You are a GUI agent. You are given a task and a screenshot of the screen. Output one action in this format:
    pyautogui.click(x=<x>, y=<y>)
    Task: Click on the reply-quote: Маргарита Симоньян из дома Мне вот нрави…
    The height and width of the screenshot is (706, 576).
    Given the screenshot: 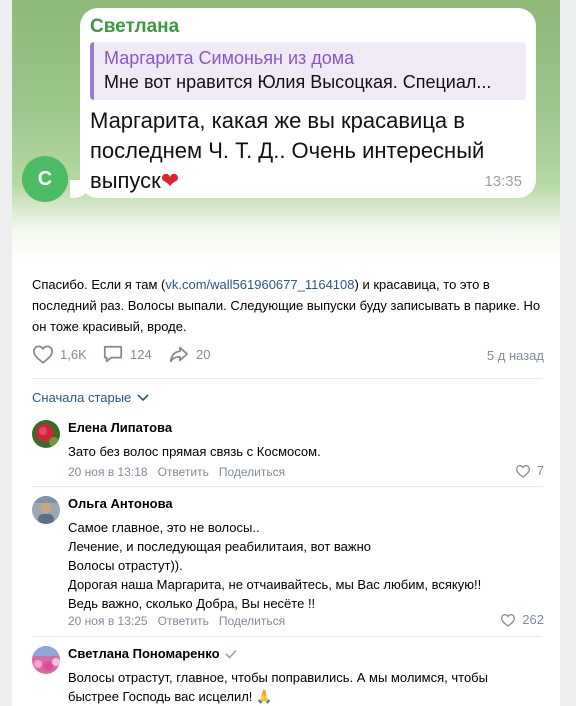 What is the action you would take?
    pyautogui.click(x=308, y=71)
    